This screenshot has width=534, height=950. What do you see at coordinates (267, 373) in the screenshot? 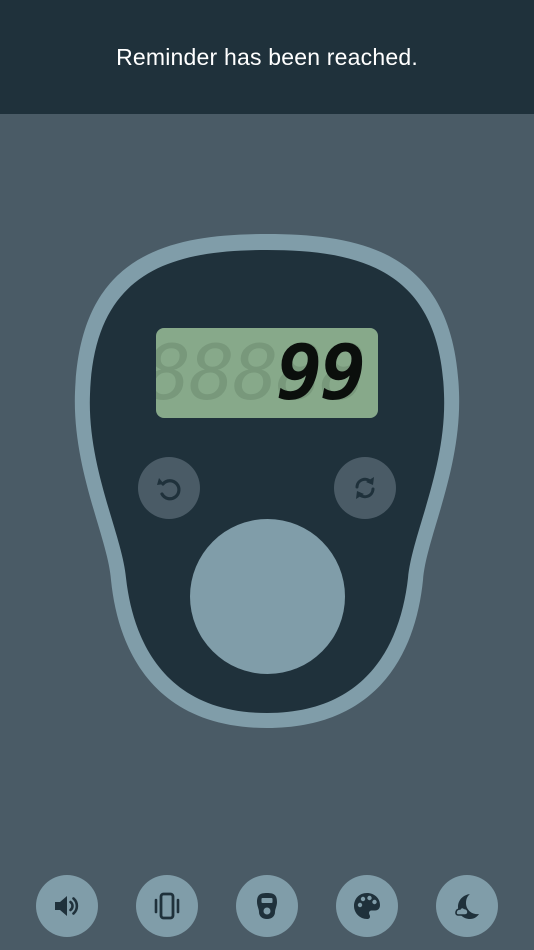
I see `counter-display: 888888 99` at bounding box center [267, 373].